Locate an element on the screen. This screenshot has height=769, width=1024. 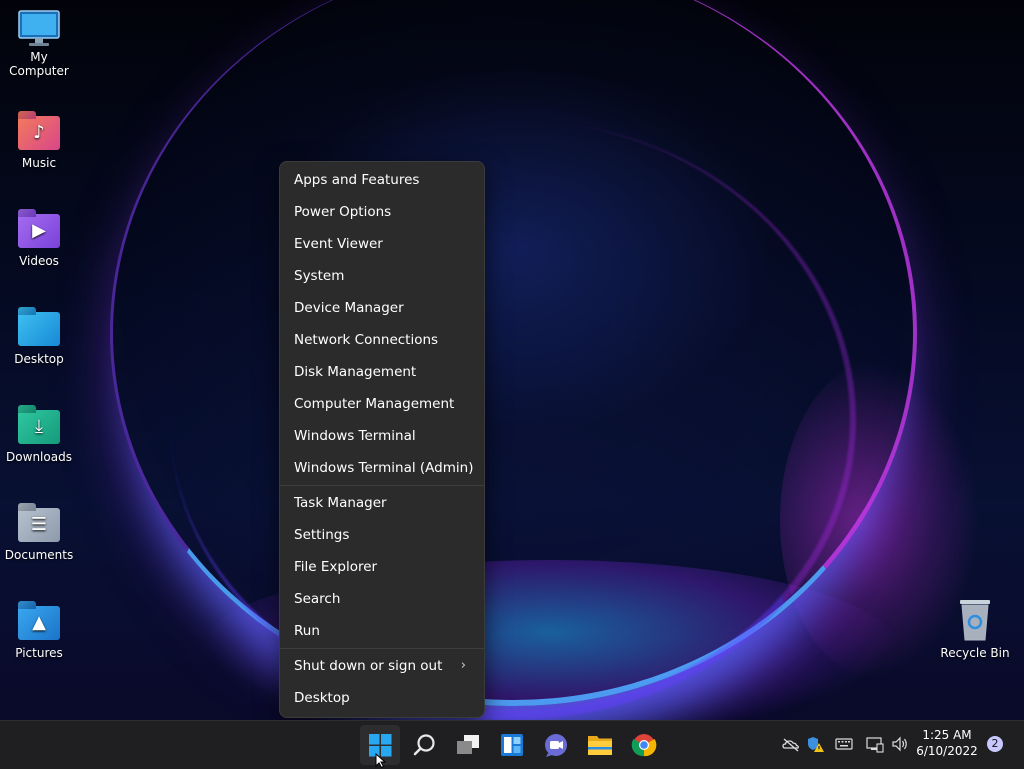
desktop-icon-documents: ☰ Documents is located at coordinates (39, 533).